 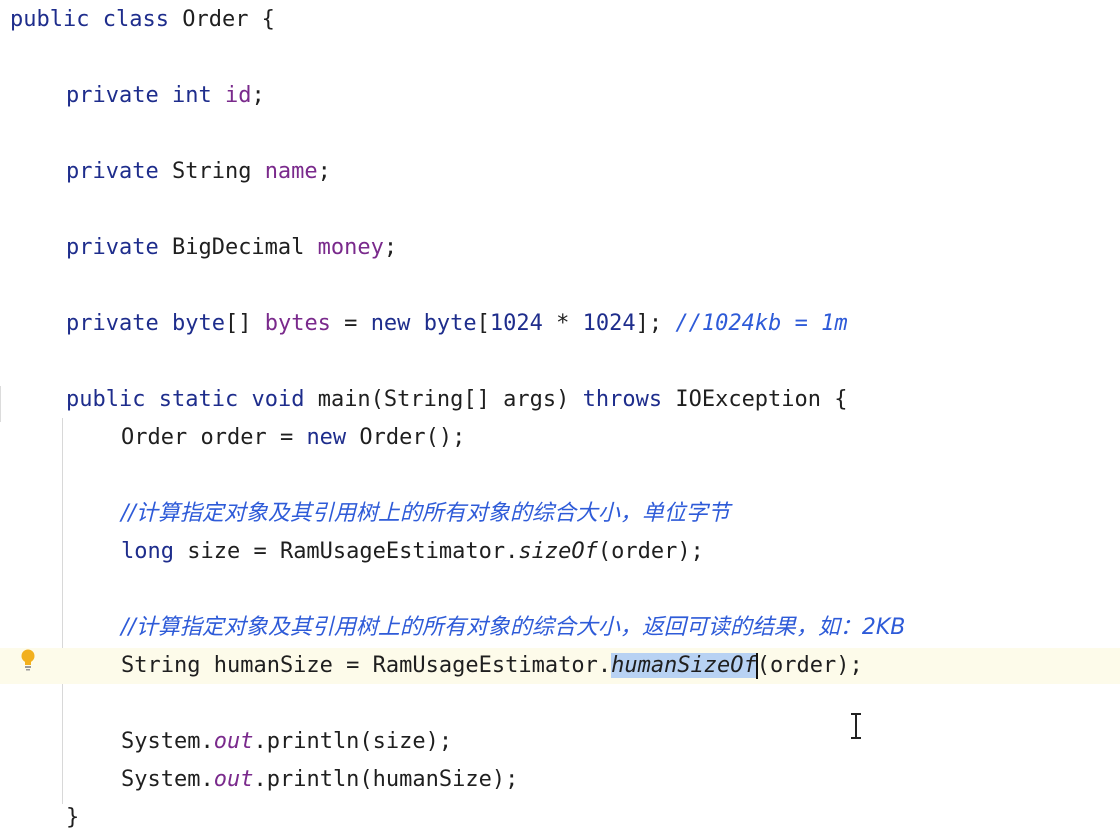 I want to click on code-token: .println(size);, so click(x=353, y=741).